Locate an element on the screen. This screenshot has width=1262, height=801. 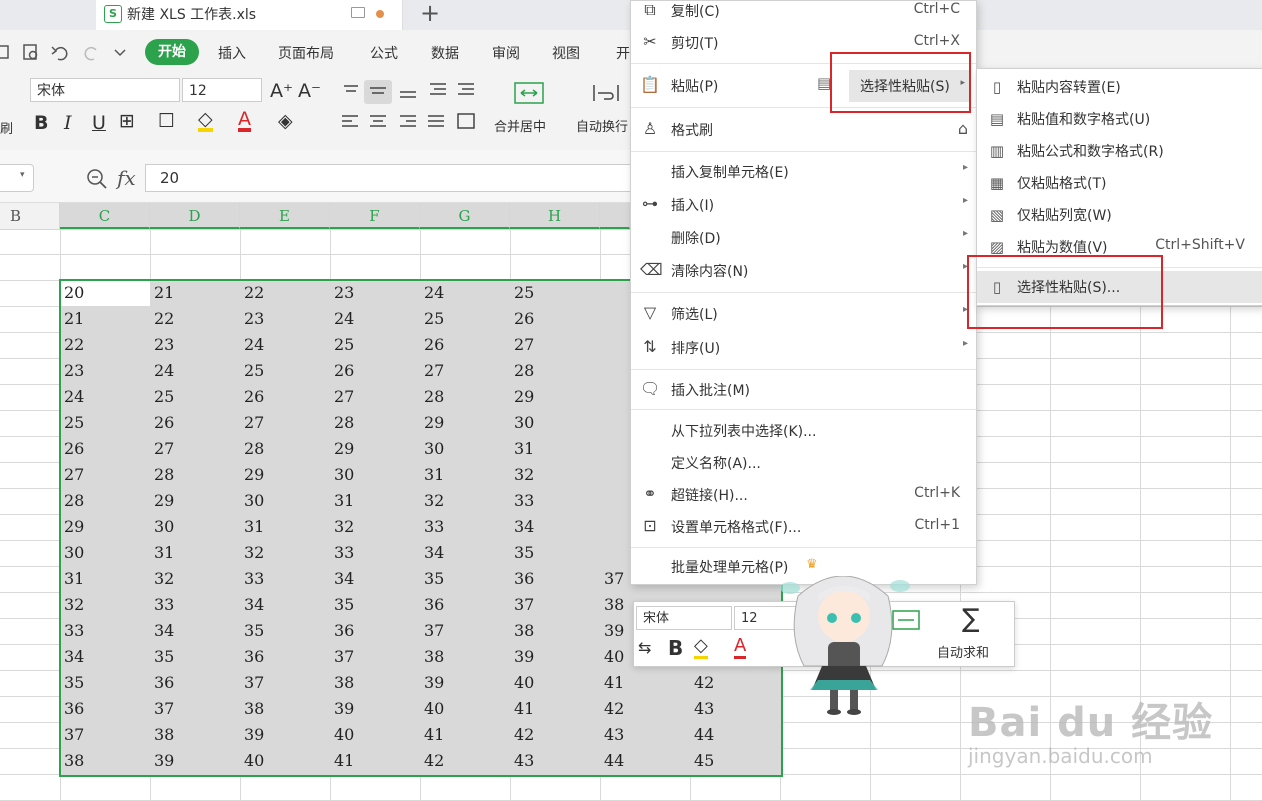
submenu-item-transpose: ▯ 粘贴内容转置(E) is located at coordinates (1119, 87).